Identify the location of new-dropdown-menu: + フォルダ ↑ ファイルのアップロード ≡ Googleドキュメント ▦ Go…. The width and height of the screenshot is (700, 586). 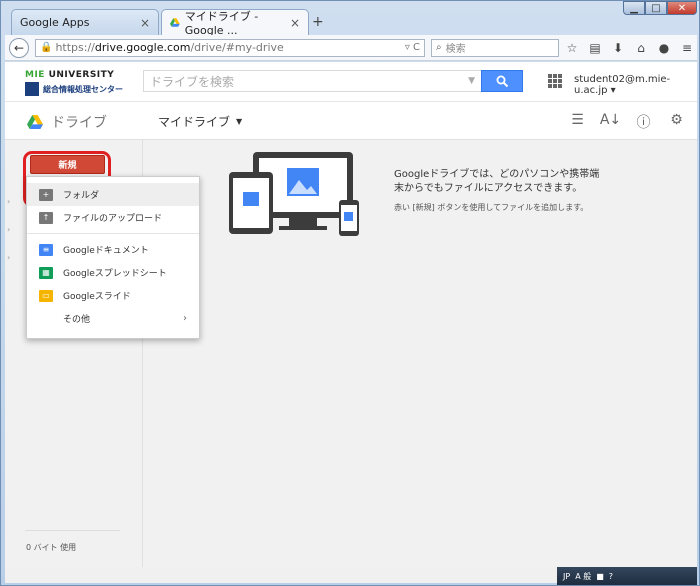
(113, 257).